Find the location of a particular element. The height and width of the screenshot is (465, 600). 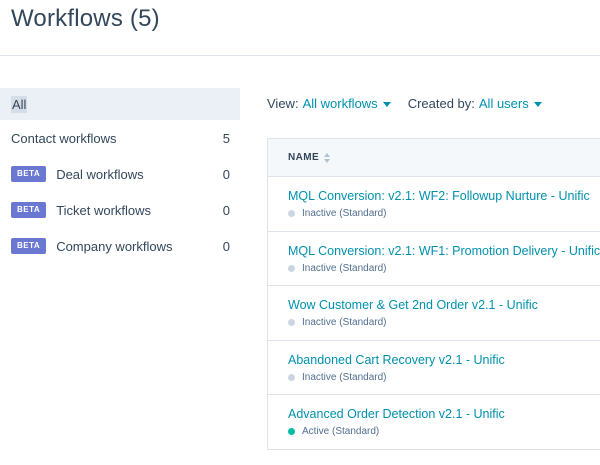

sidebar-item-label: Contact workflows is located at coordinates (64, 138).